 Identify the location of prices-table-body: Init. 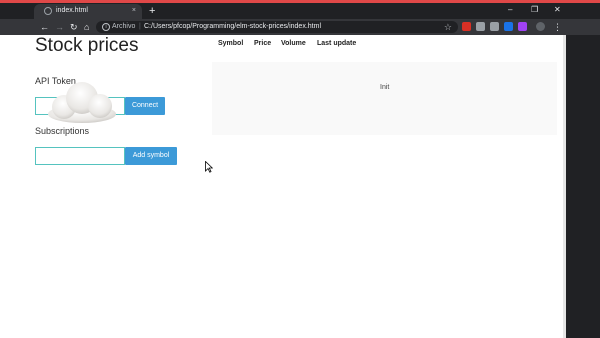
(384, 98).